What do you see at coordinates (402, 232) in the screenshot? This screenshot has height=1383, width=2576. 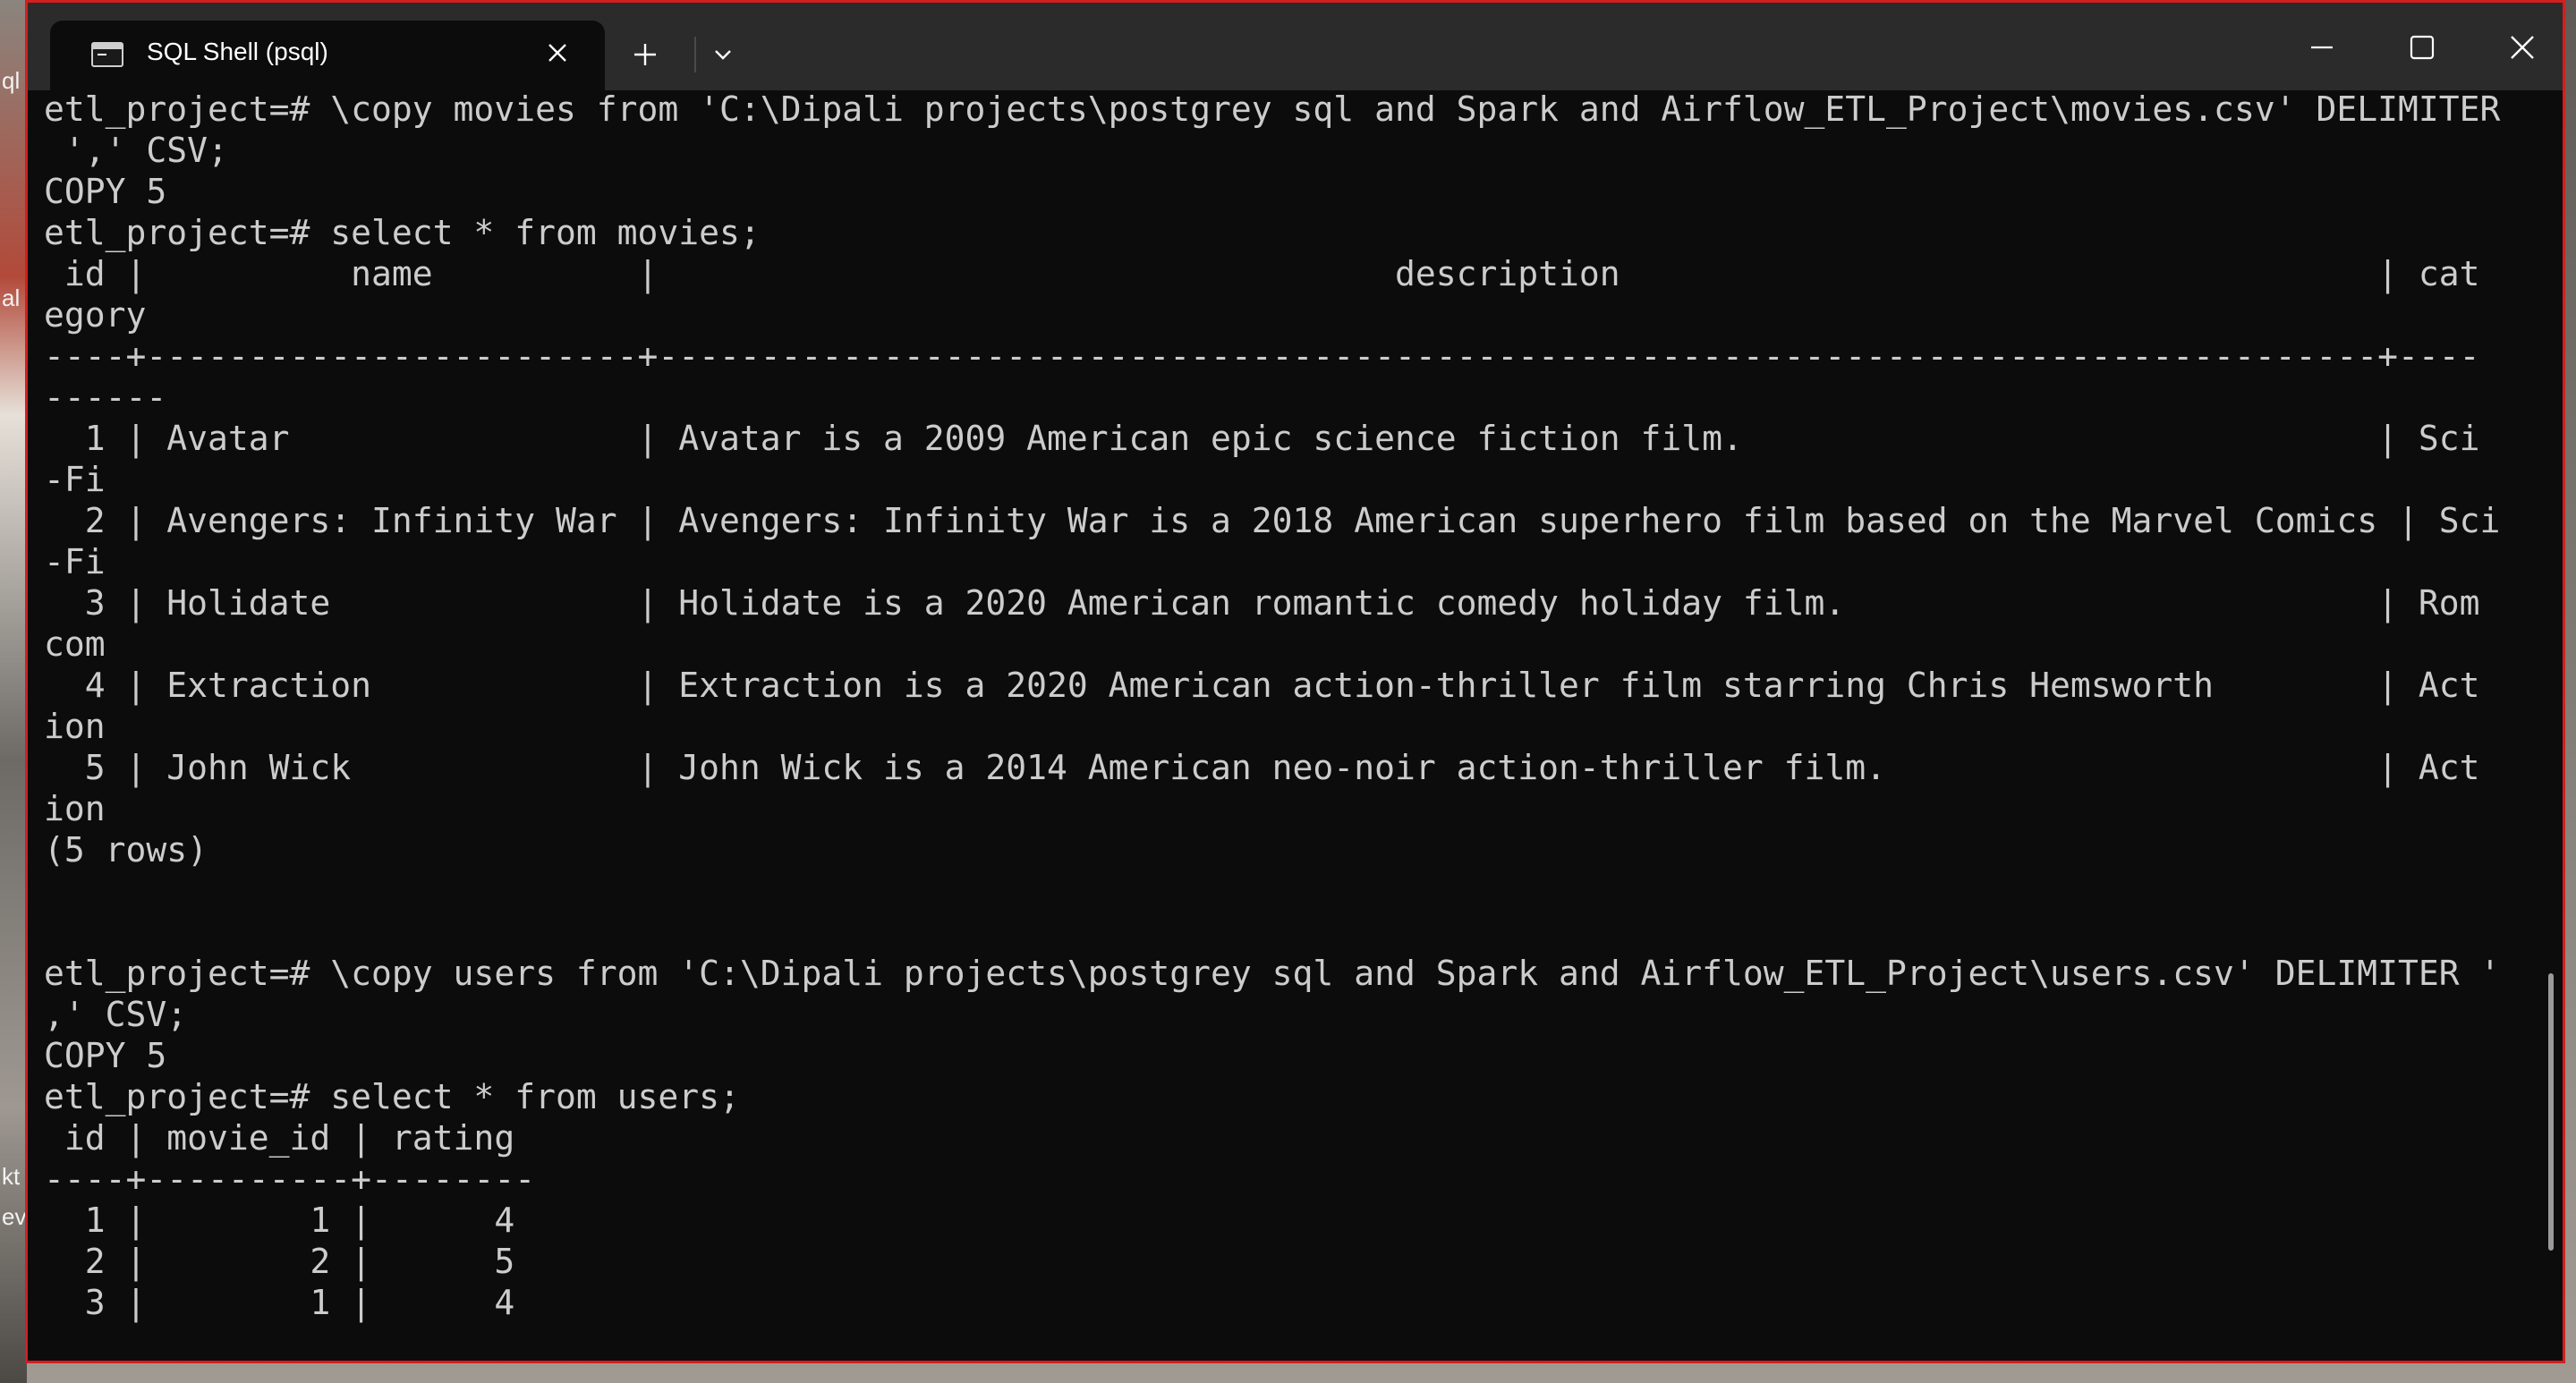 I see `terminal-line: etl_project=# select * from movies;` at bounding box center [402, 232].